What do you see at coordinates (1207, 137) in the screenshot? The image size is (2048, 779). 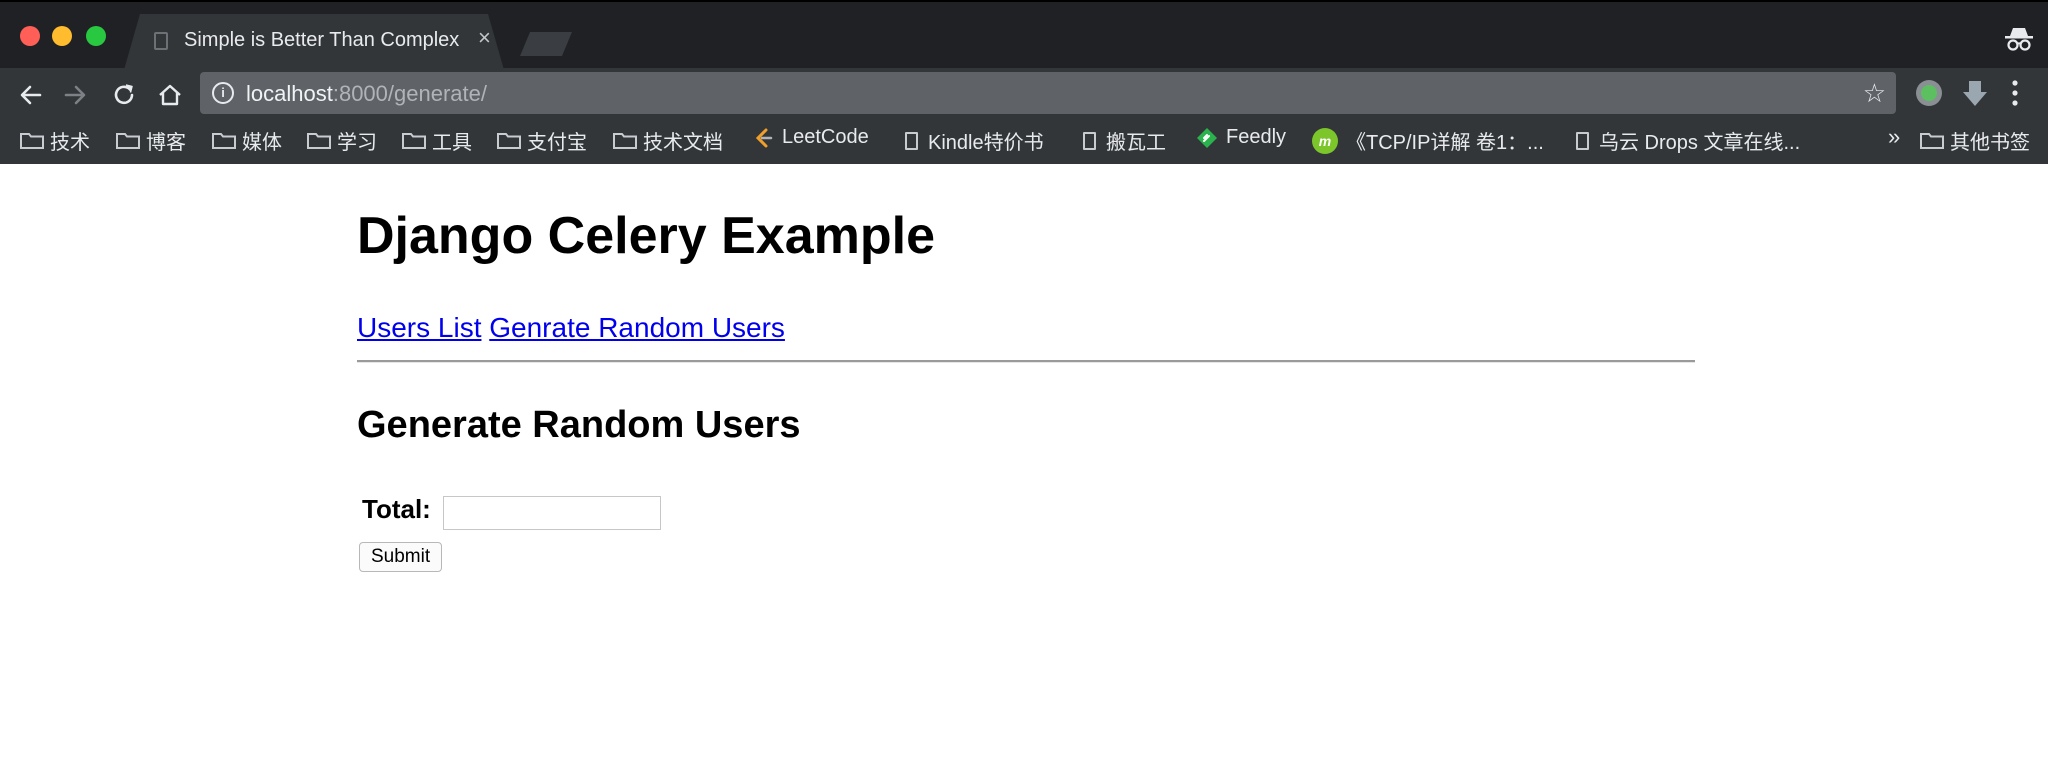 I see `feedly-icon` at bounding box center [1207, 137].